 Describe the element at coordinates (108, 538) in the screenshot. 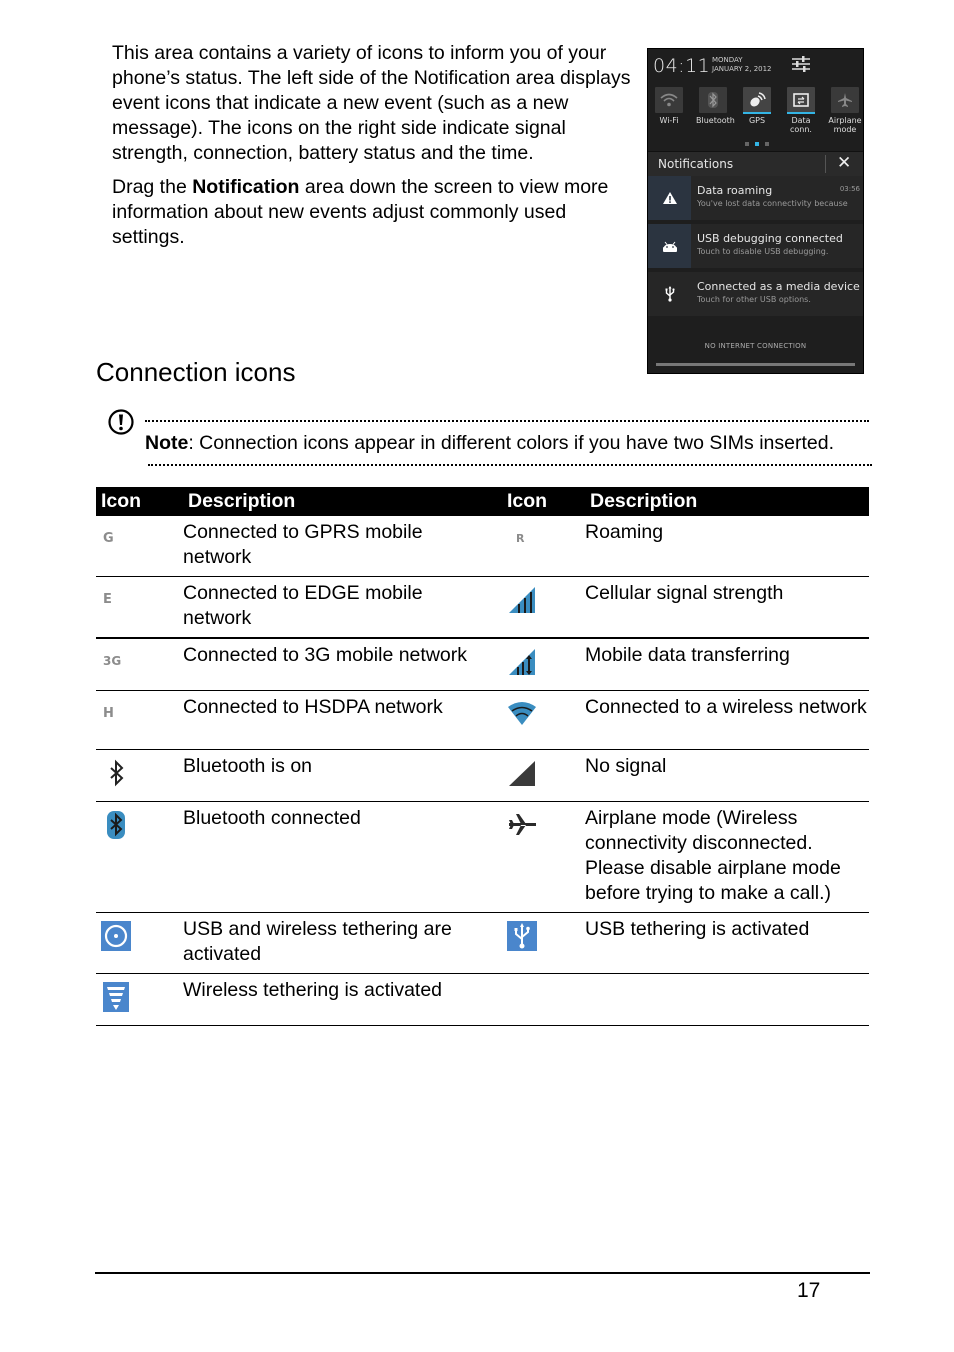

I see `gprs-icon: G` at that location.